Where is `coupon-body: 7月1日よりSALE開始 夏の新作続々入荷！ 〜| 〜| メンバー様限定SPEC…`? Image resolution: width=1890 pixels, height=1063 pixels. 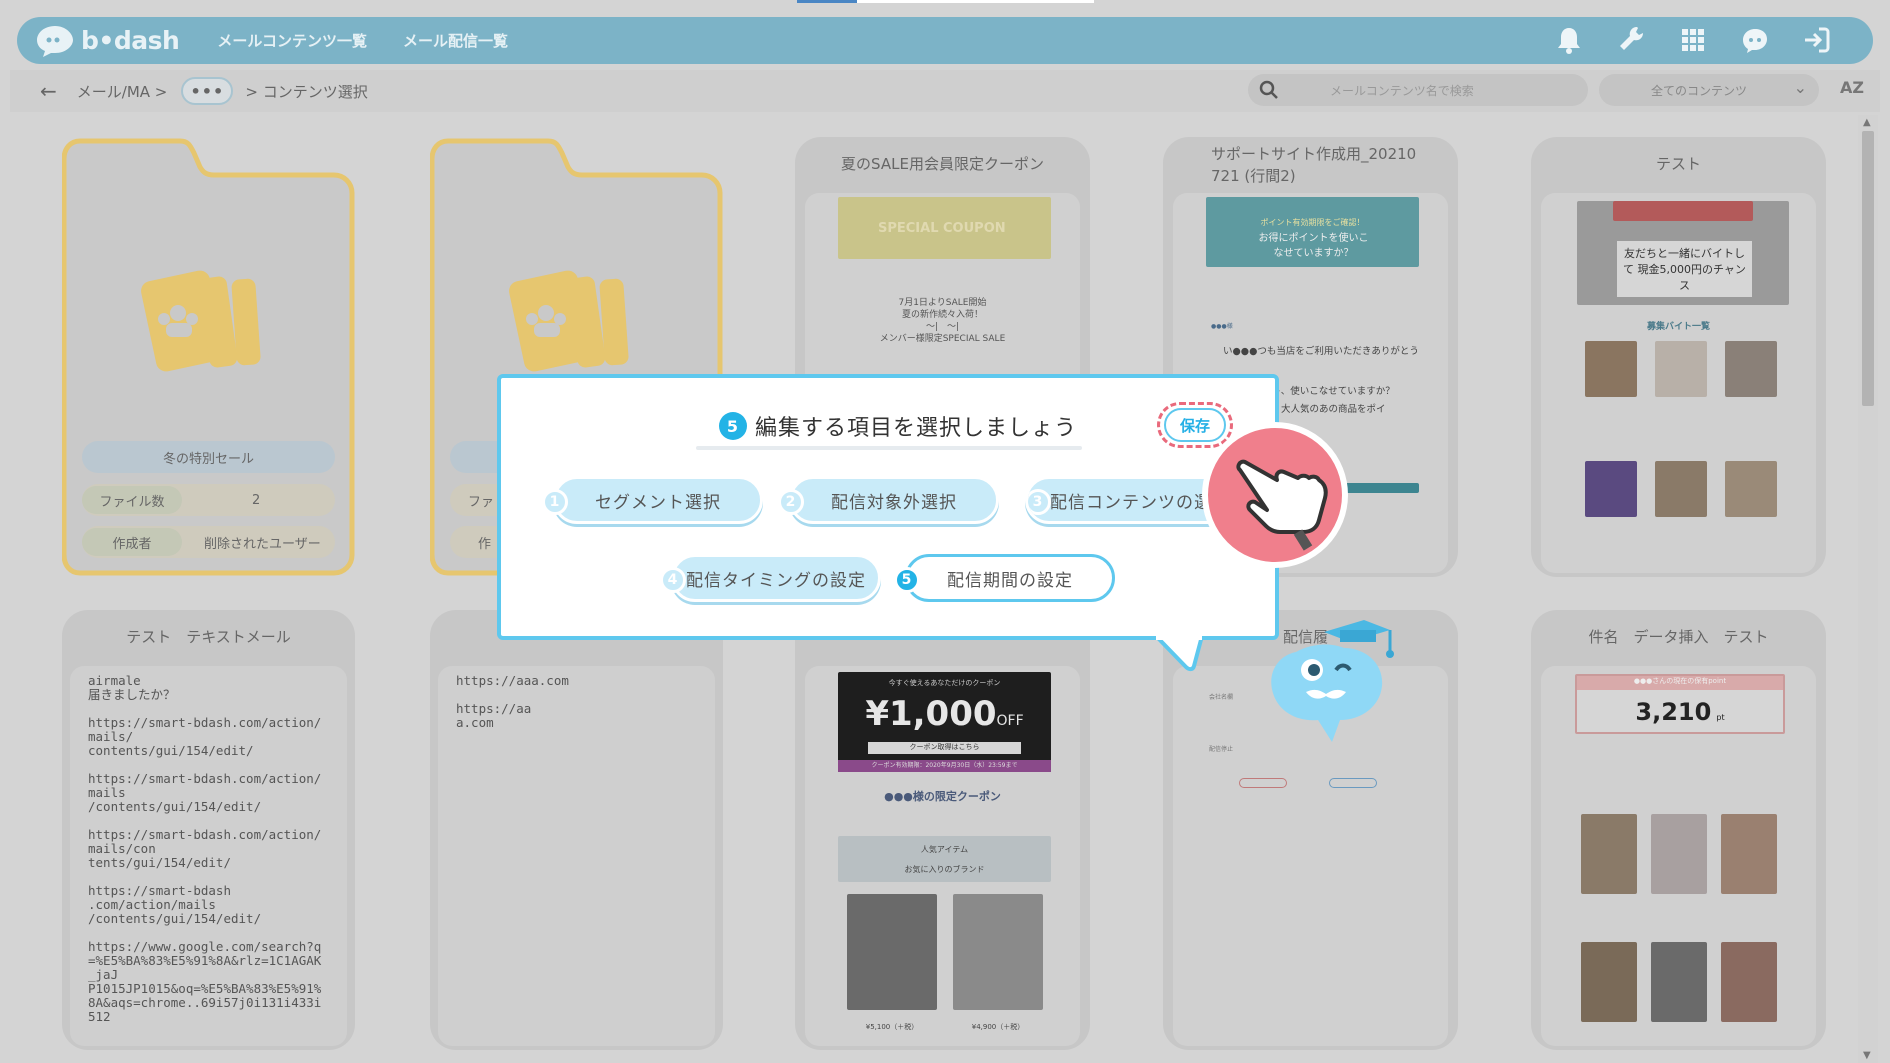 coupon-body: 7月1日よりSALE開始 夏の新作続々入荷！ 〜| 〜| メンバー様限定SPEC… is located at coordinates (942, 321).